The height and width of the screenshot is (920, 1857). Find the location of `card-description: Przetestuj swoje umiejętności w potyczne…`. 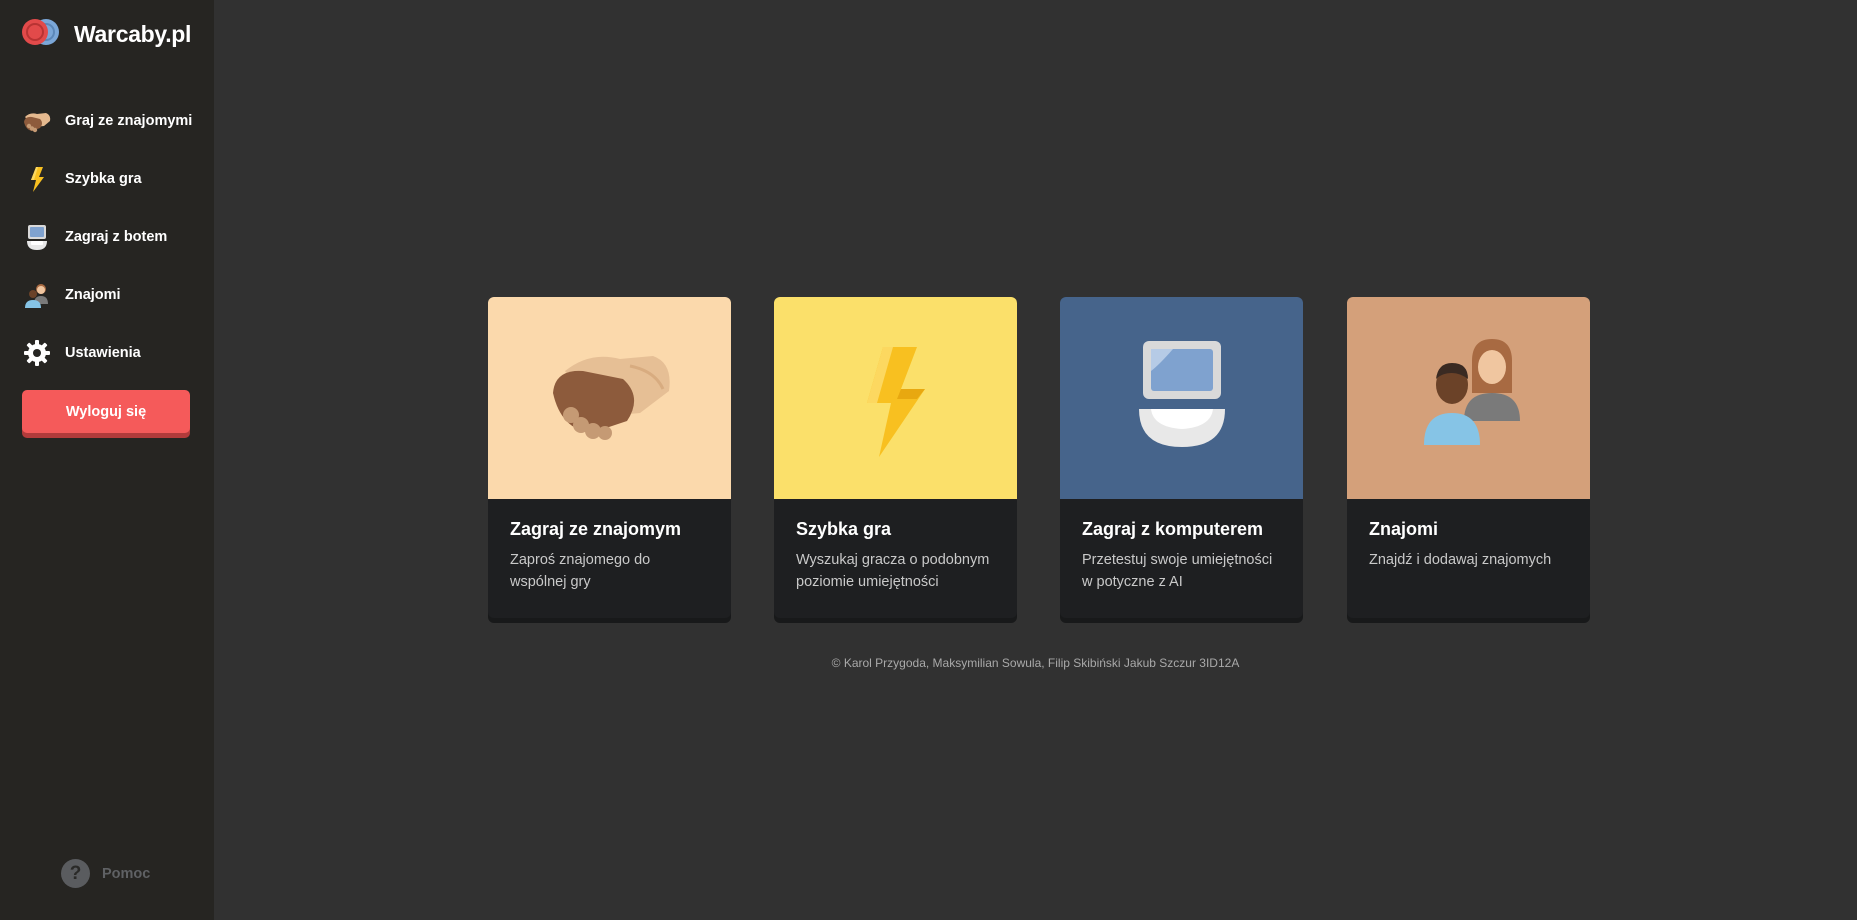

card-description: Przetestuj swoje umiejętności w potyczne… is located at coordinates (1177, 571).